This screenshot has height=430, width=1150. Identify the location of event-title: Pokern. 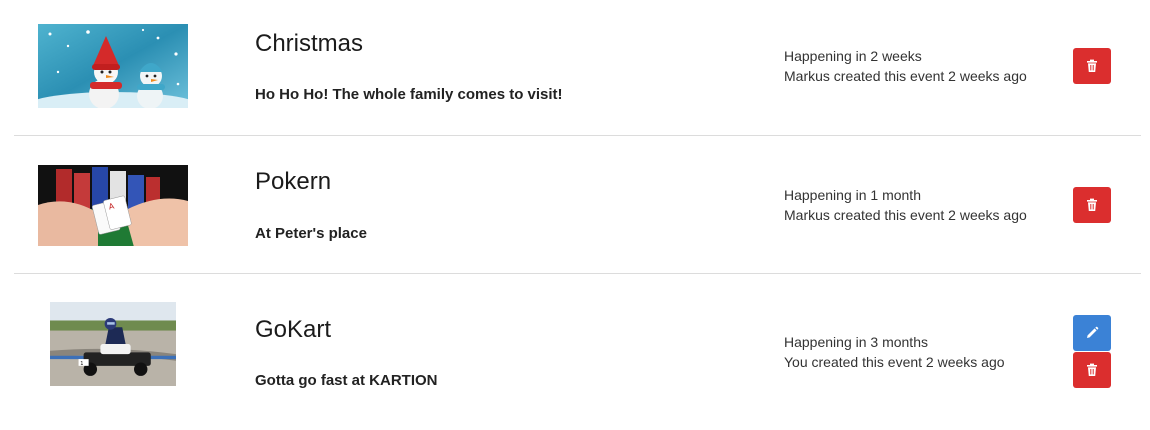
(293, 181).